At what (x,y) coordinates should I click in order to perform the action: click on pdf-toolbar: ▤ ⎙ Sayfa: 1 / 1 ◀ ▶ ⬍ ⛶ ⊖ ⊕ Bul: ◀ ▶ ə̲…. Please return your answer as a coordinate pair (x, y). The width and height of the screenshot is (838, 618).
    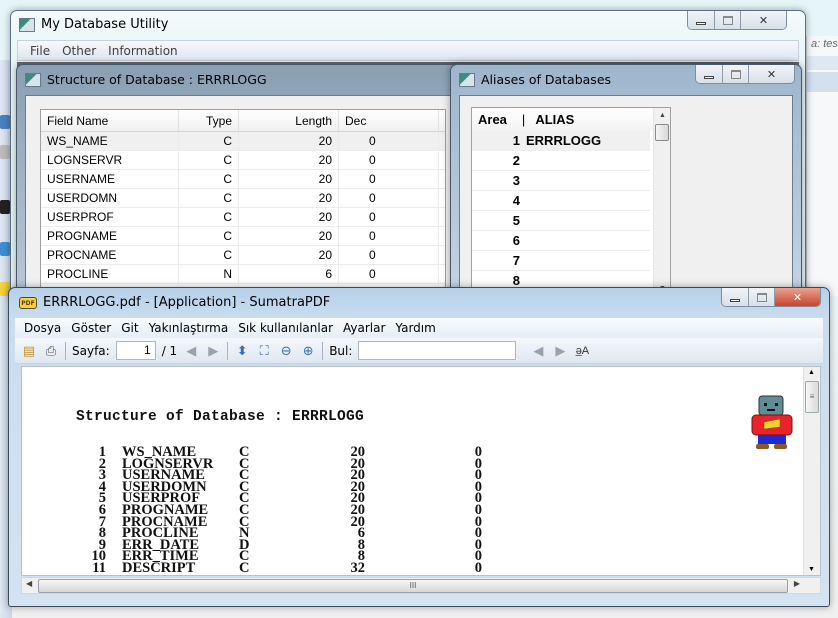
    Looking at the image, I should click on (419, 351).